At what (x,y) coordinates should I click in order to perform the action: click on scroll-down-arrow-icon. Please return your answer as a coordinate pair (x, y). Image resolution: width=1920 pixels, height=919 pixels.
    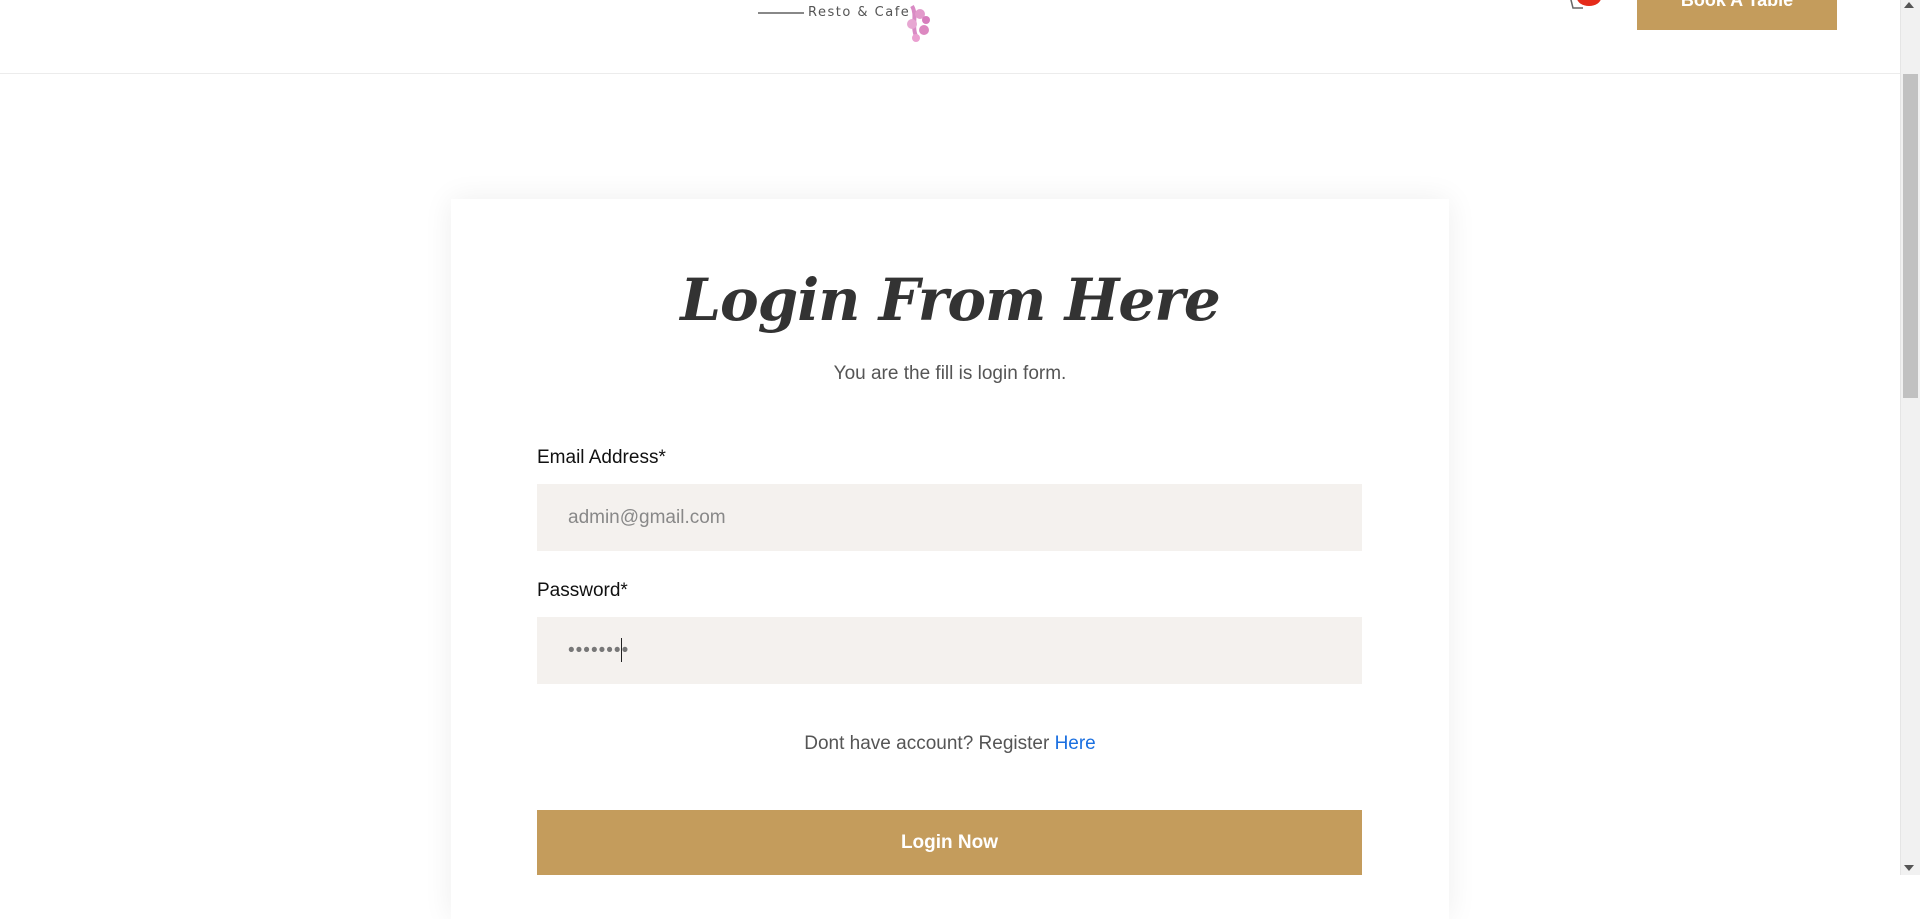
    Looking at the image, I should click on (1909, 868).